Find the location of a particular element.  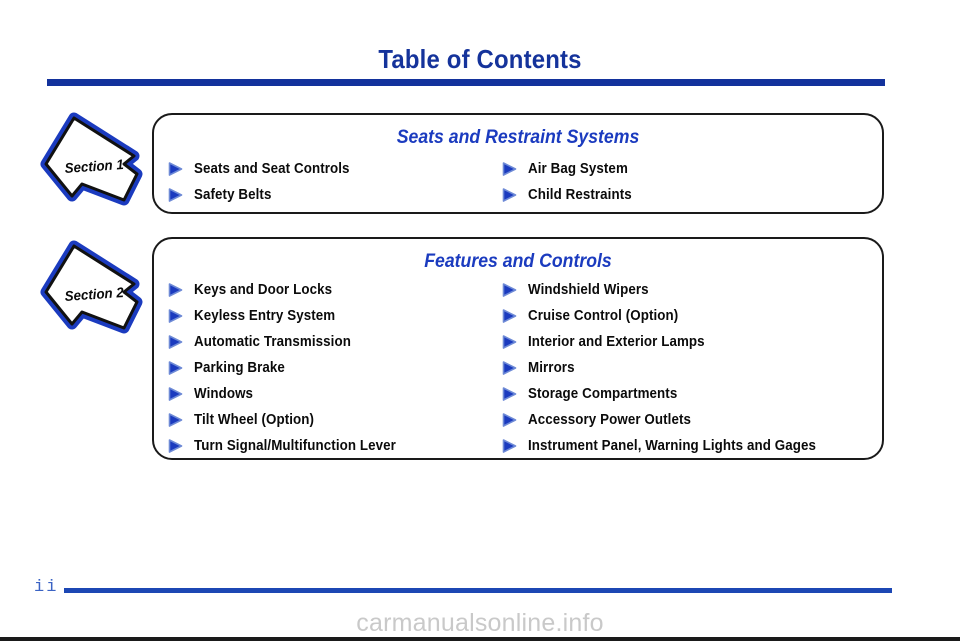

toc-item-label: Windshield Wipers is located at coordinates (588, 290).